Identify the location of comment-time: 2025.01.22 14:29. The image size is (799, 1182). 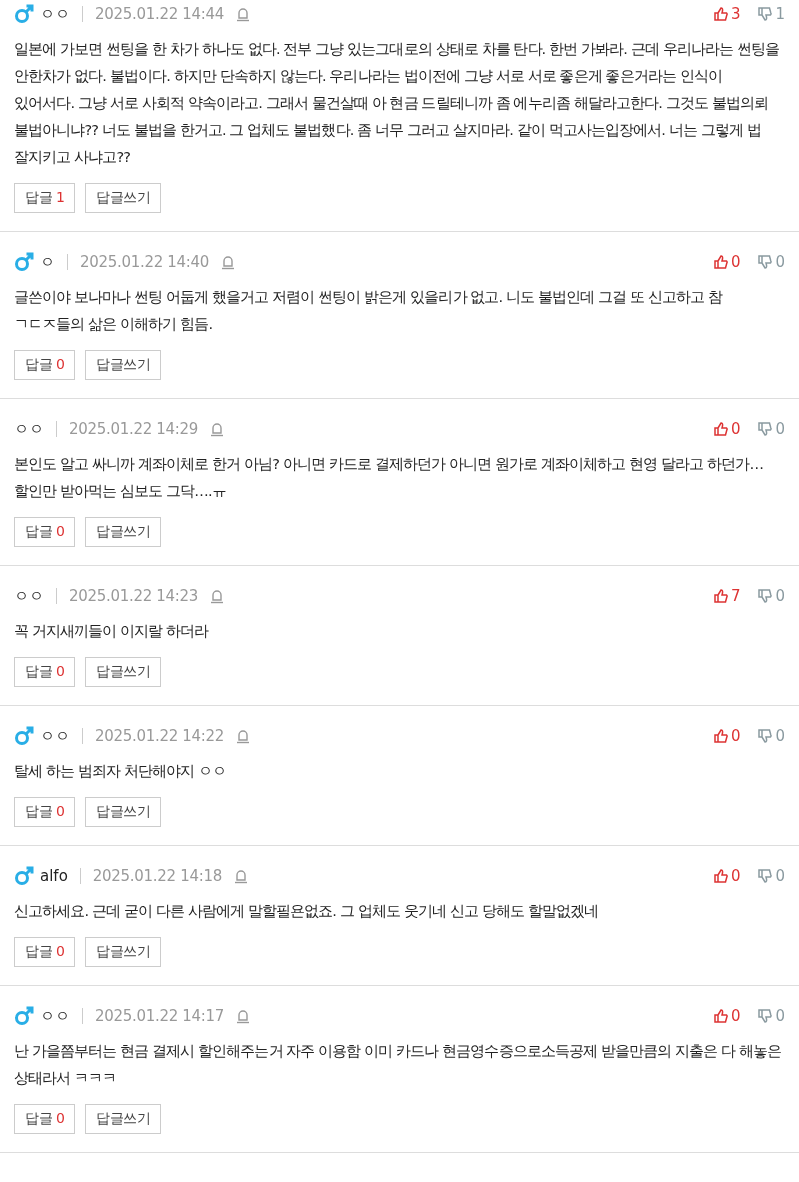
(134, 429).